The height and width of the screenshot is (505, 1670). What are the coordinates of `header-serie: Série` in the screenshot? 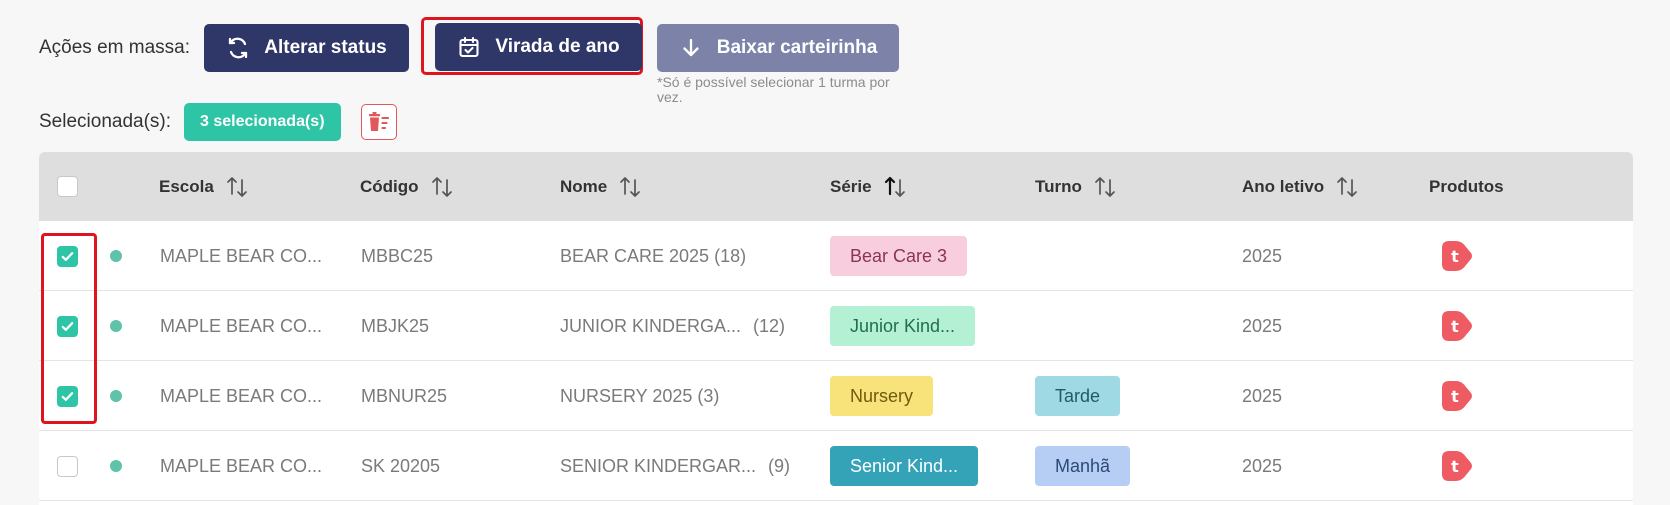 It's located at (869, 186).